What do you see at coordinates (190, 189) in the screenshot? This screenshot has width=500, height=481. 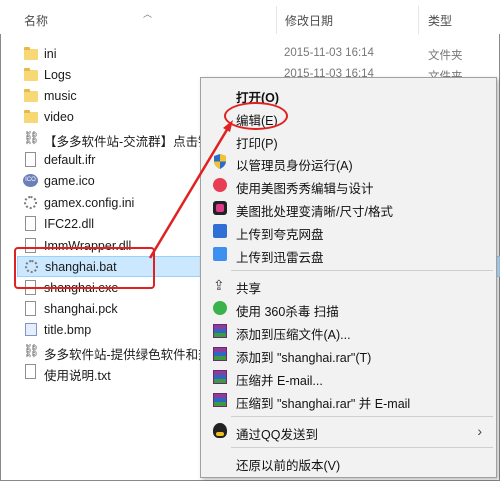 I see `annotation-arrow` at bounding box center [190, 189].